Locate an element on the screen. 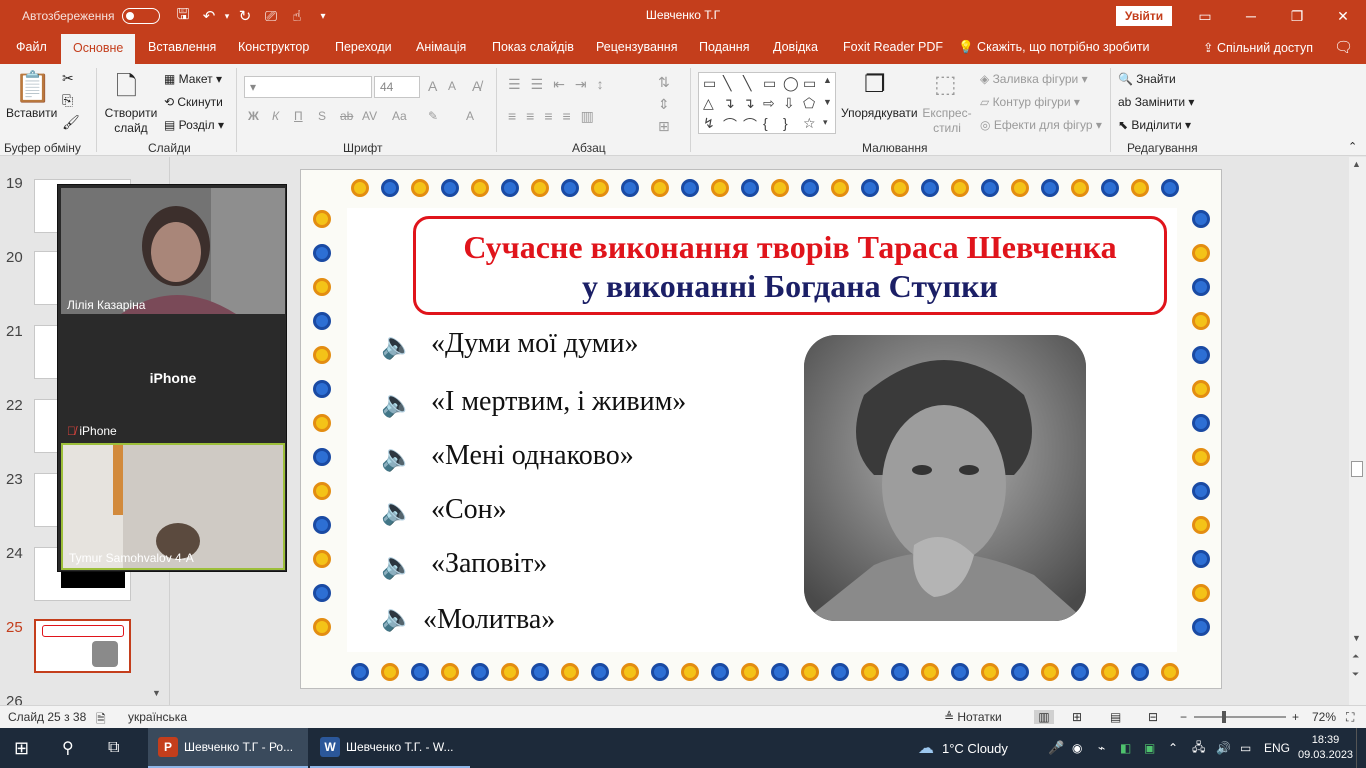 The image size is (1366, 768). tab-animations: Анімація is located at coordinates (441, 47).